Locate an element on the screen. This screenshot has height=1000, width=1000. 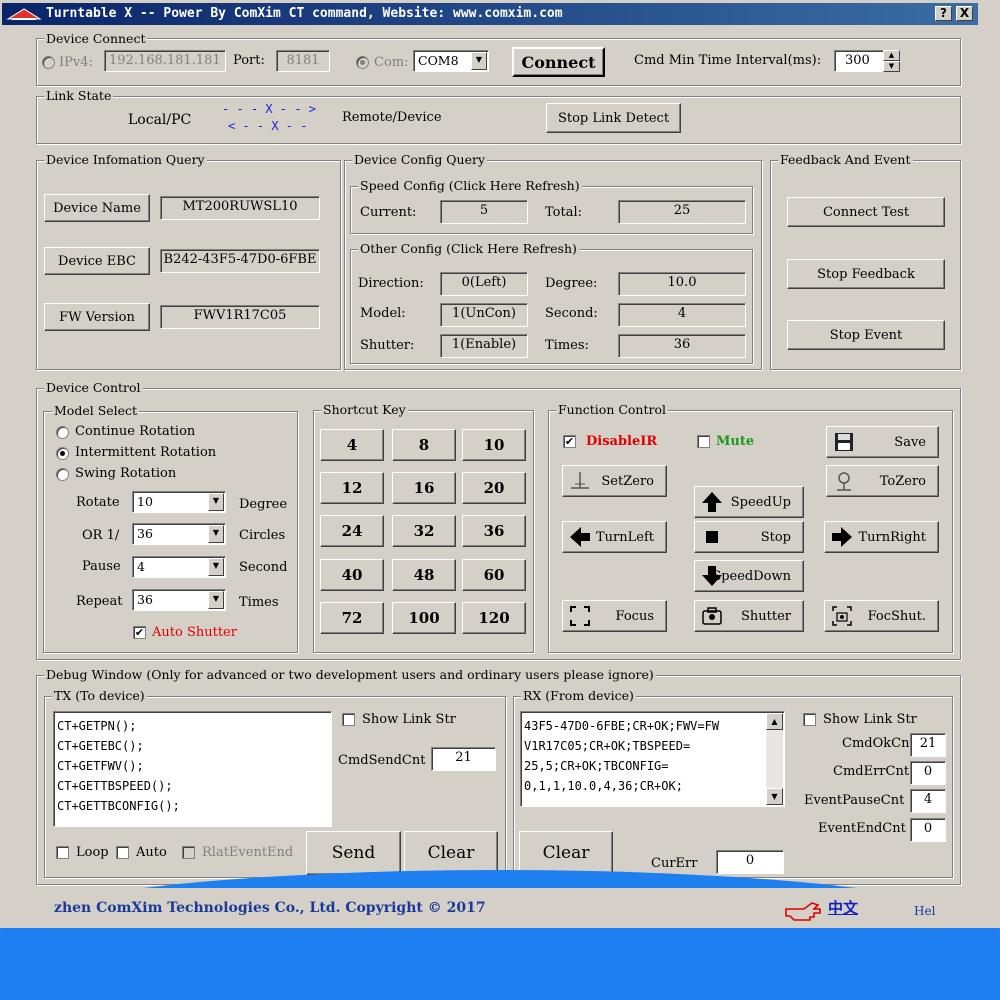
scroll-up-icon: ▲ is located at coordinates (774, 721).